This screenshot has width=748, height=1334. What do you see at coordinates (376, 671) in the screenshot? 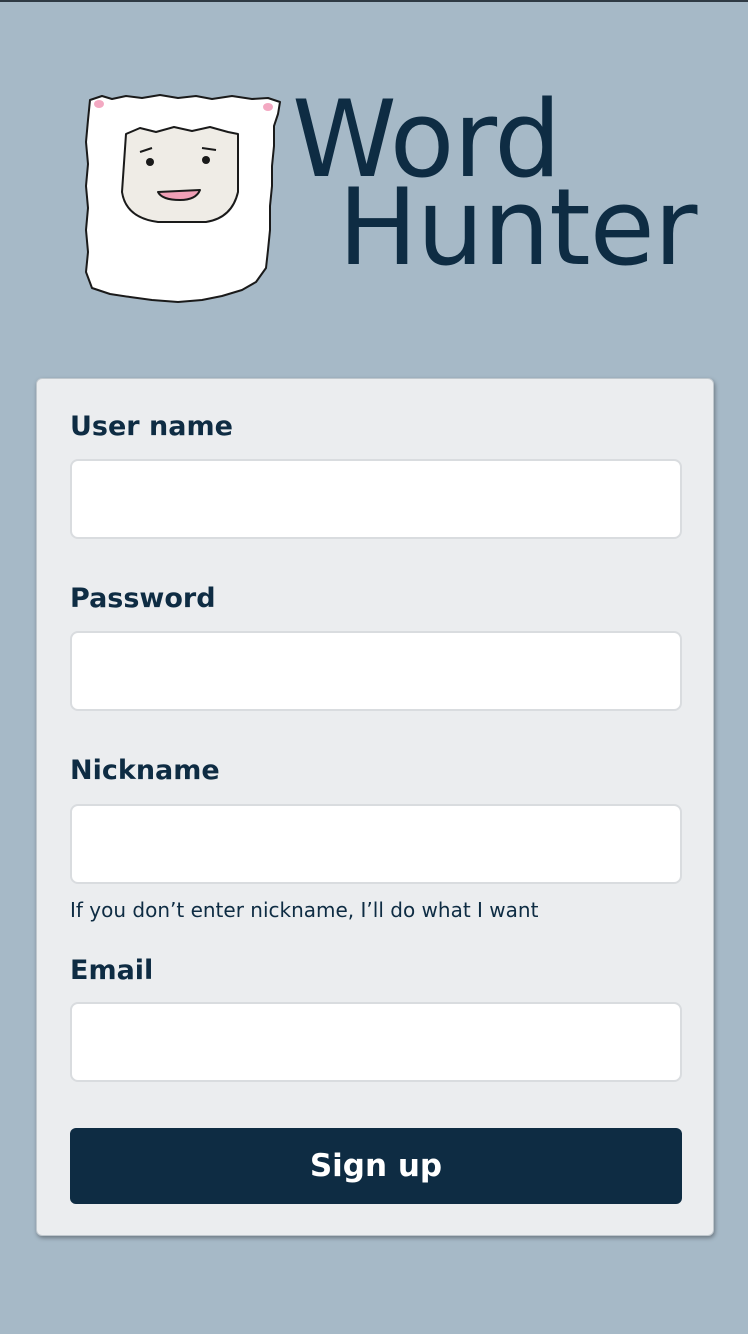
I see `password-field` at bounding box center [376, 671].